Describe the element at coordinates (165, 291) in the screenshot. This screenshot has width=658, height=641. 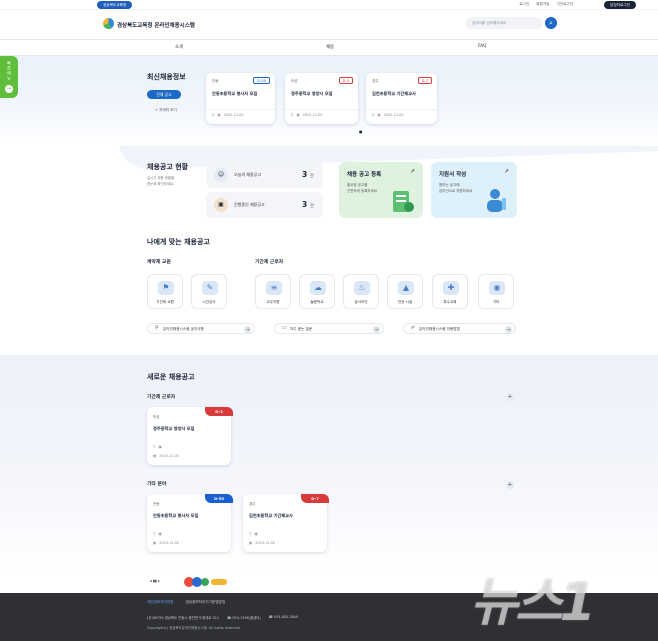
I see `category-fixed-term-teacher: ⚑ 기간제 교원` at that location.